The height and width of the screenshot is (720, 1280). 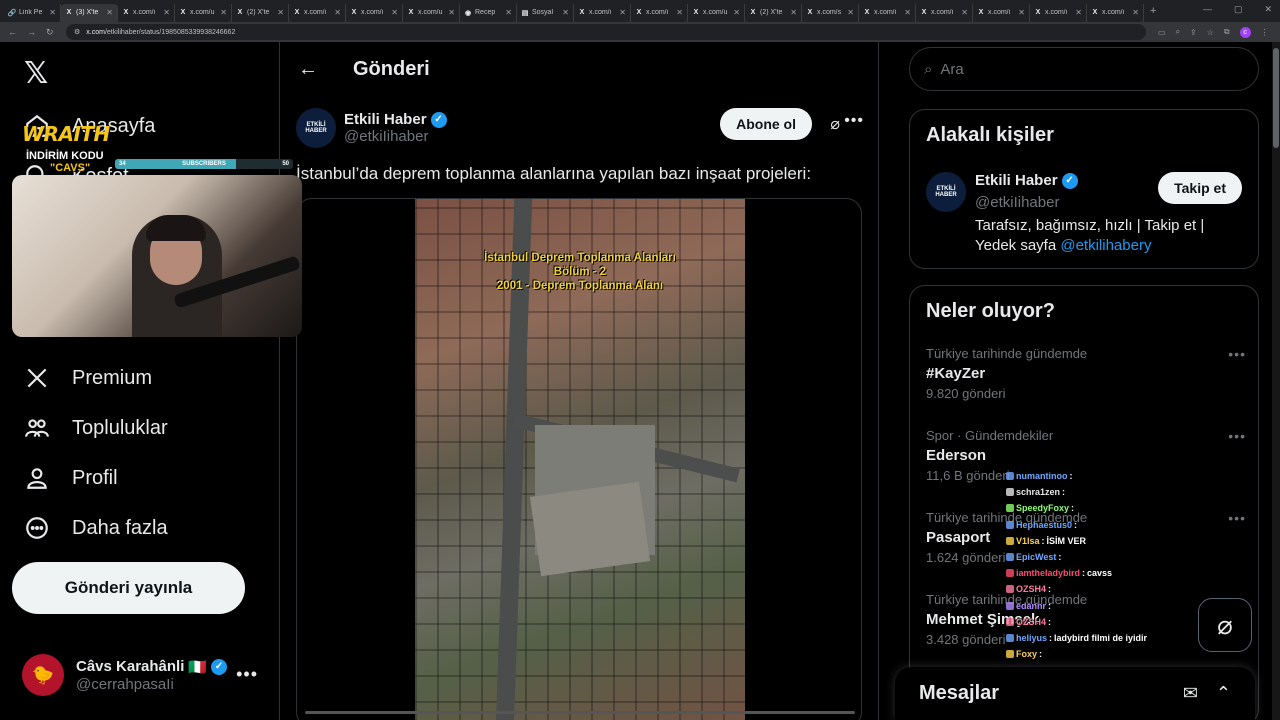 I want to click on share-icon: ⇪, so click(x=1193, y=32).